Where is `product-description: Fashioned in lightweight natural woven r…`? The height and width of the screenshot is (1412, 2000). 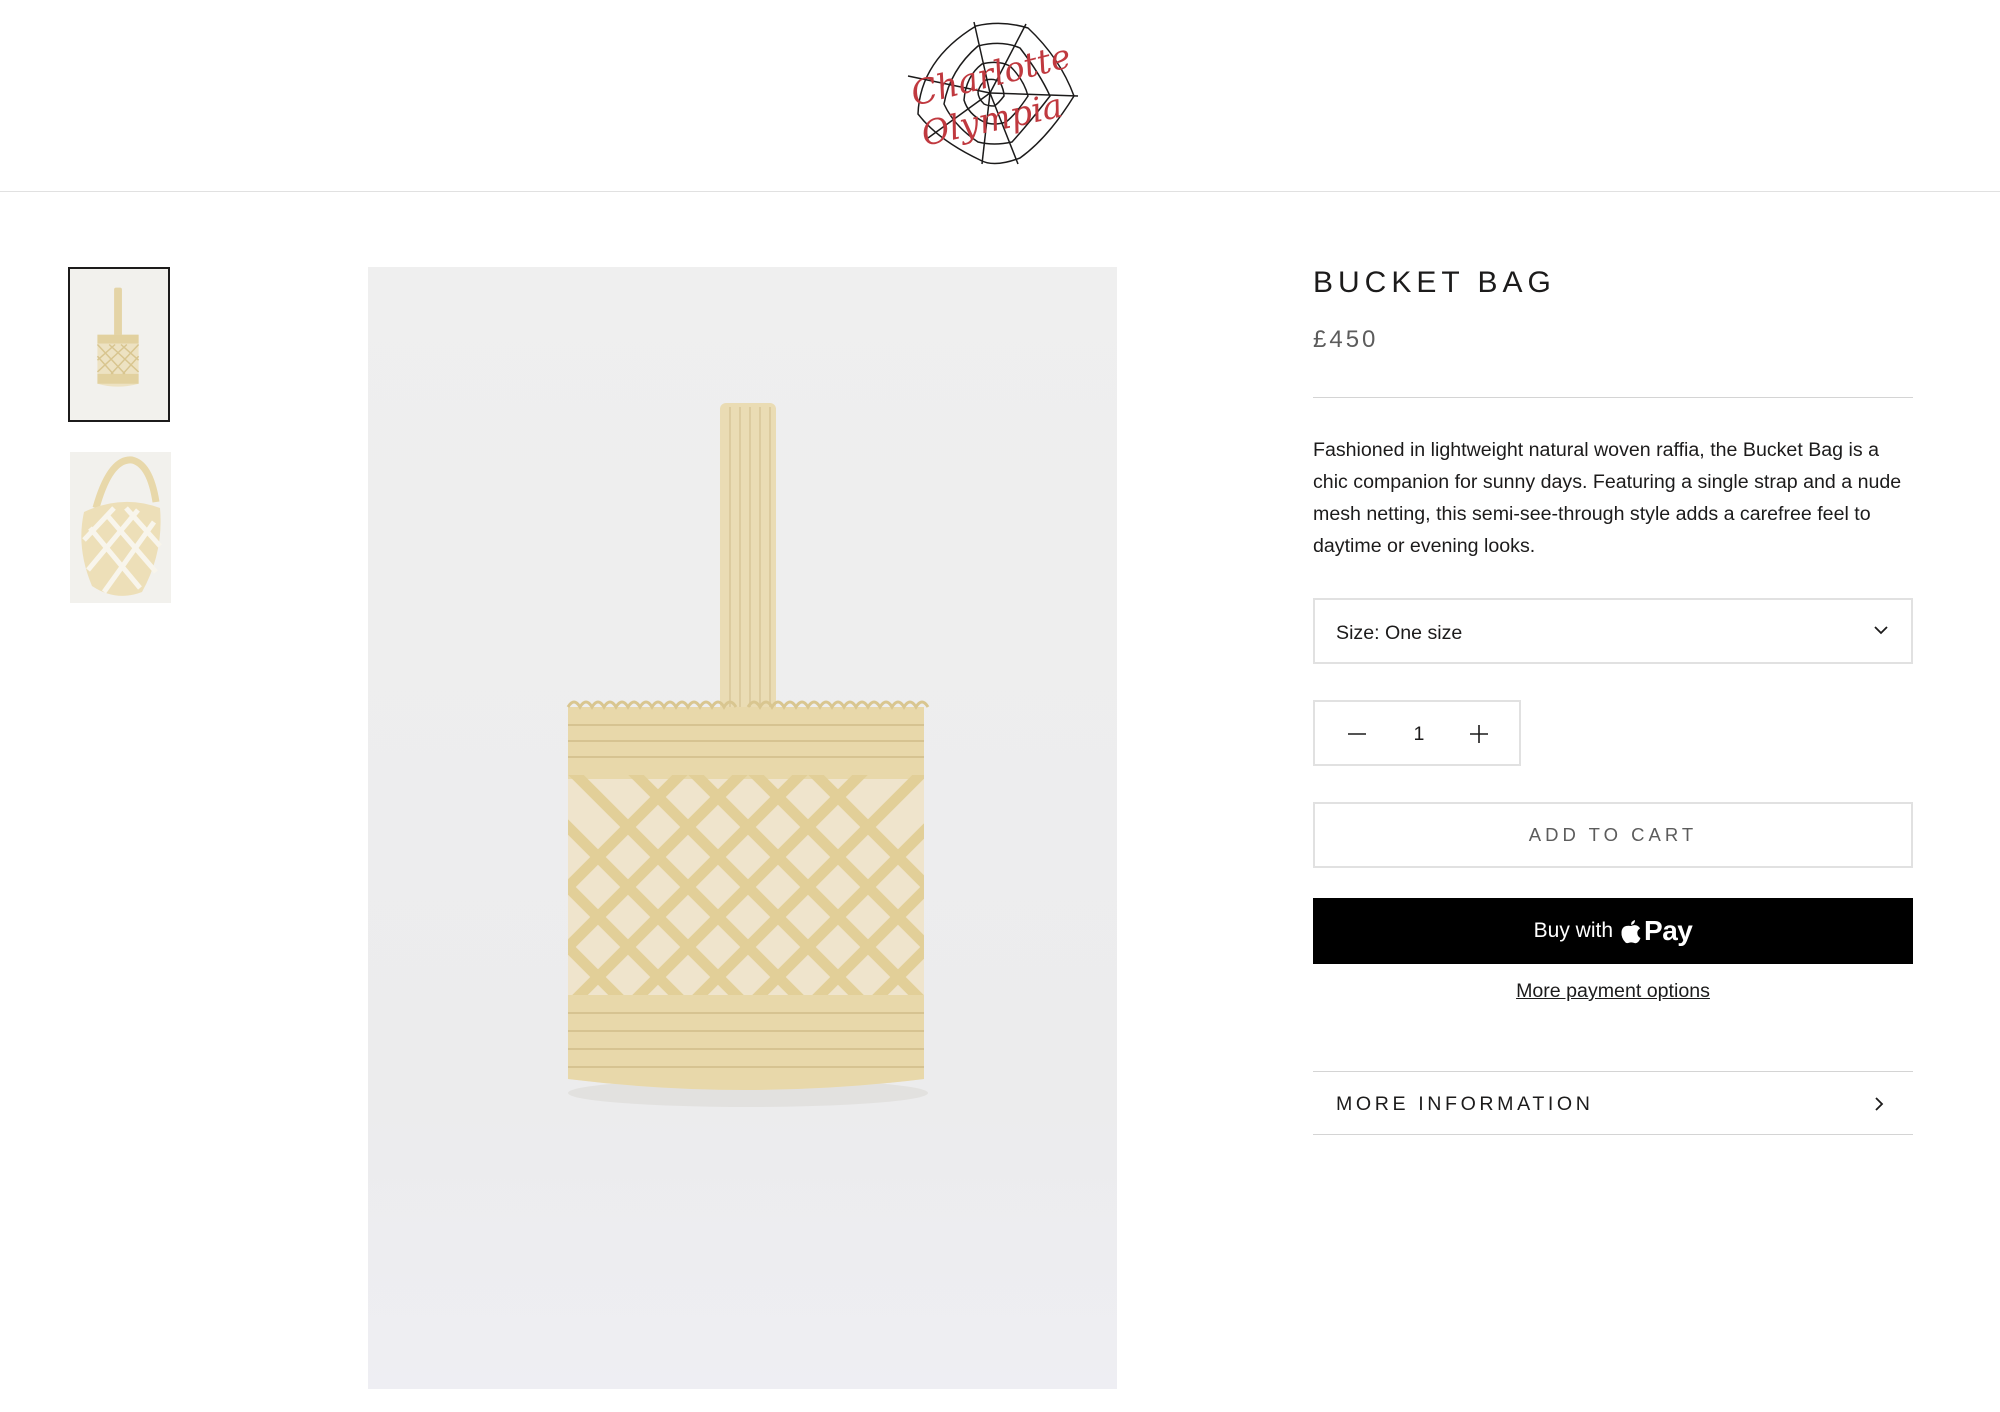 product-description: Fashioned in lightweight natural woven r… is located at coordinates (1607, 498).